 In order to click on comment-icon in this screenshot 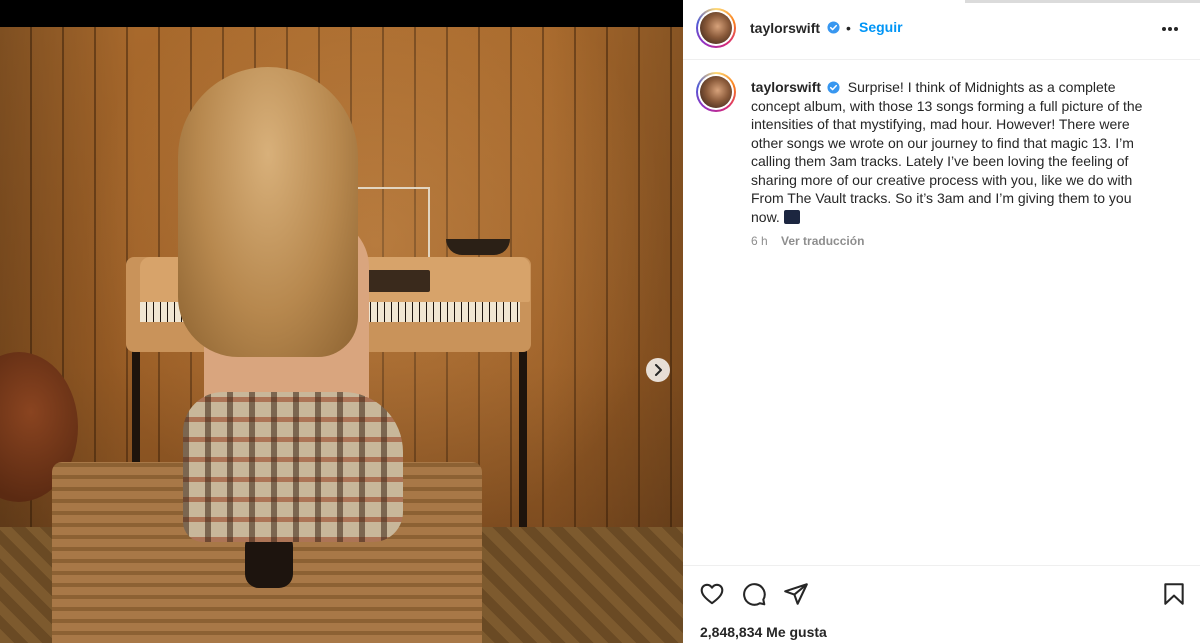, I will do `click(754, 594)`.